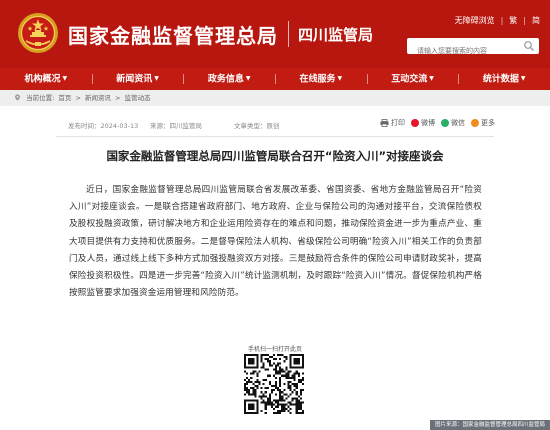 This screenshot has width=550, height=430. What do you see at coordinates (38, 33) in the screenshot?
I see `national-emblem-icon` at bounding box center [38, 33].